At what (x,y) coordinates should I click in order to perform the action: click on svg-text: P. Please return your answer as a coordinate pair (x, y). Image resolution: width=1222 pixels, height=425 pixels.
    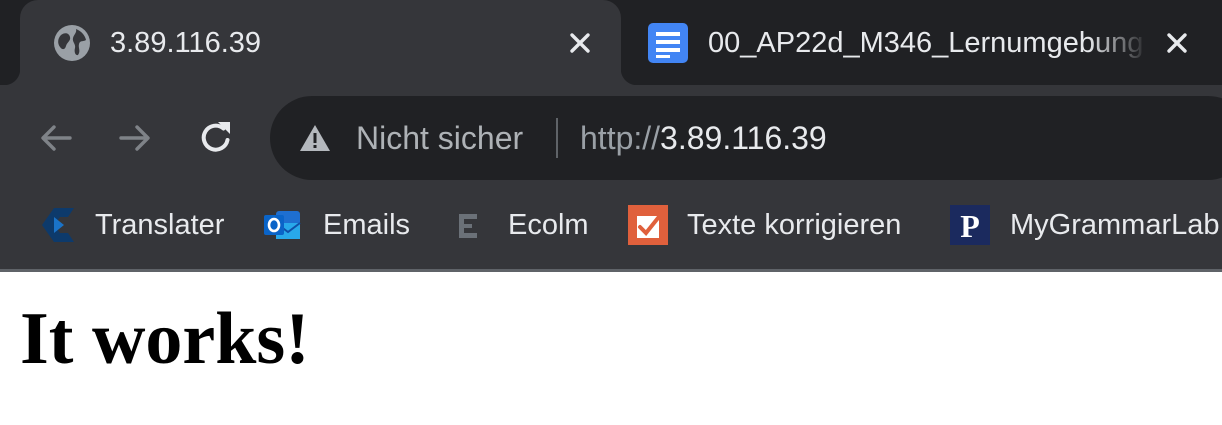
    Looking at the image, I should click on (970, 226).